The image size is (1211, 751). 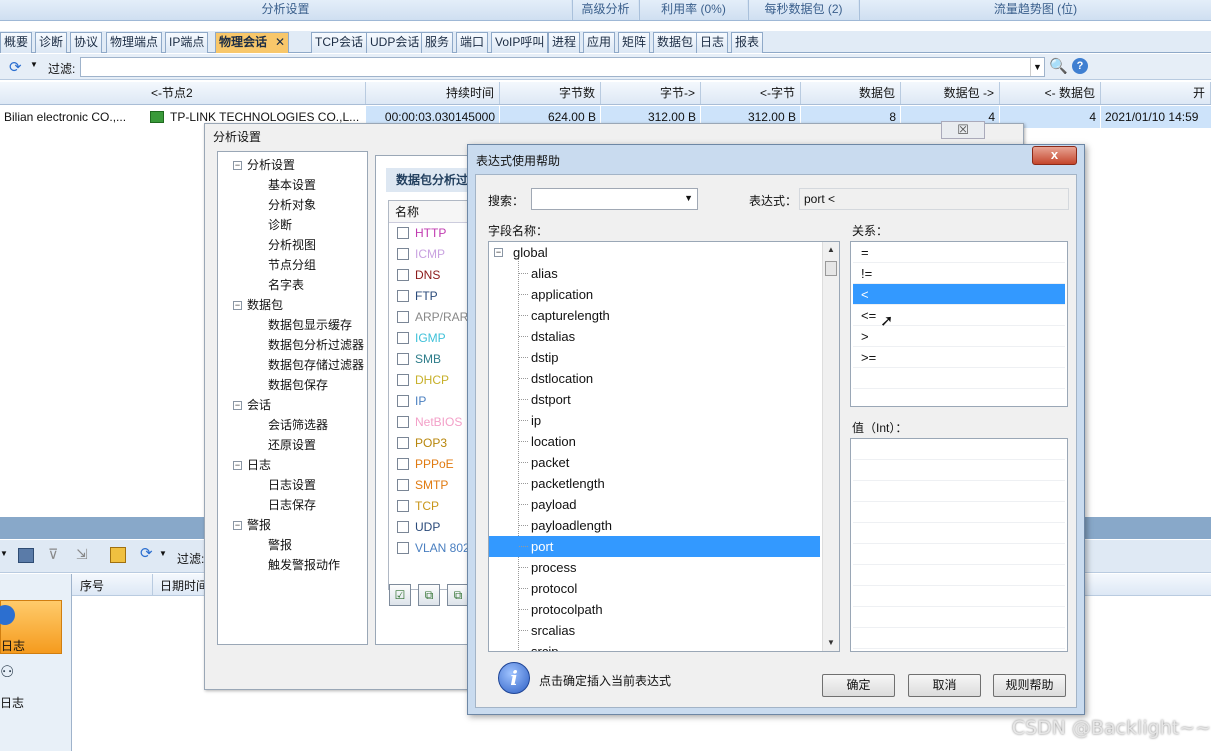 I want to click on tab-item: 端口, so click(x=472, y=42).